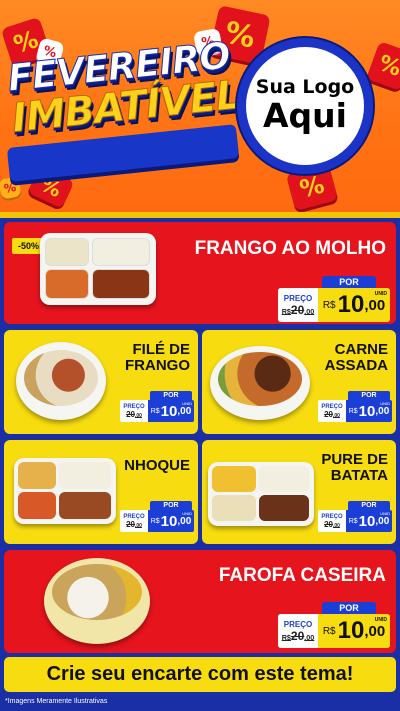 The image size is (400, 711). I want to click on product-card-pure-de-batata: PURE DE BATATA POR PREÇO 20,00 R$ 10,00 UNID, so click(299, 492).